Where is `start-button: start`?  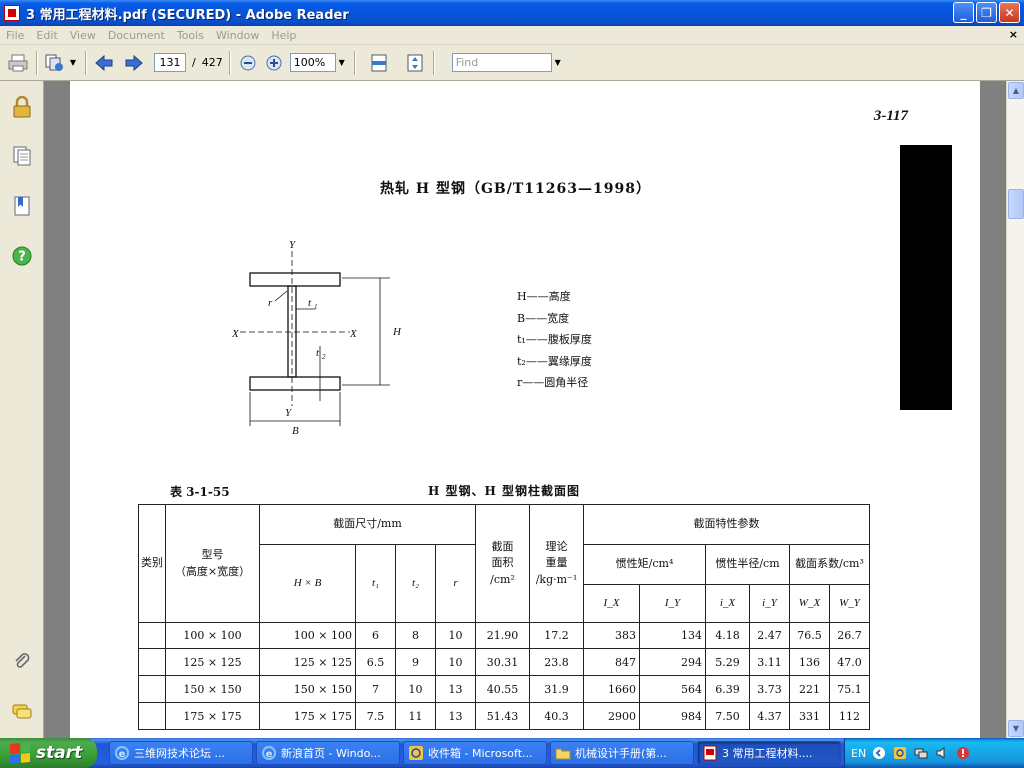 start-button: start is located at coordinates (48, 753).